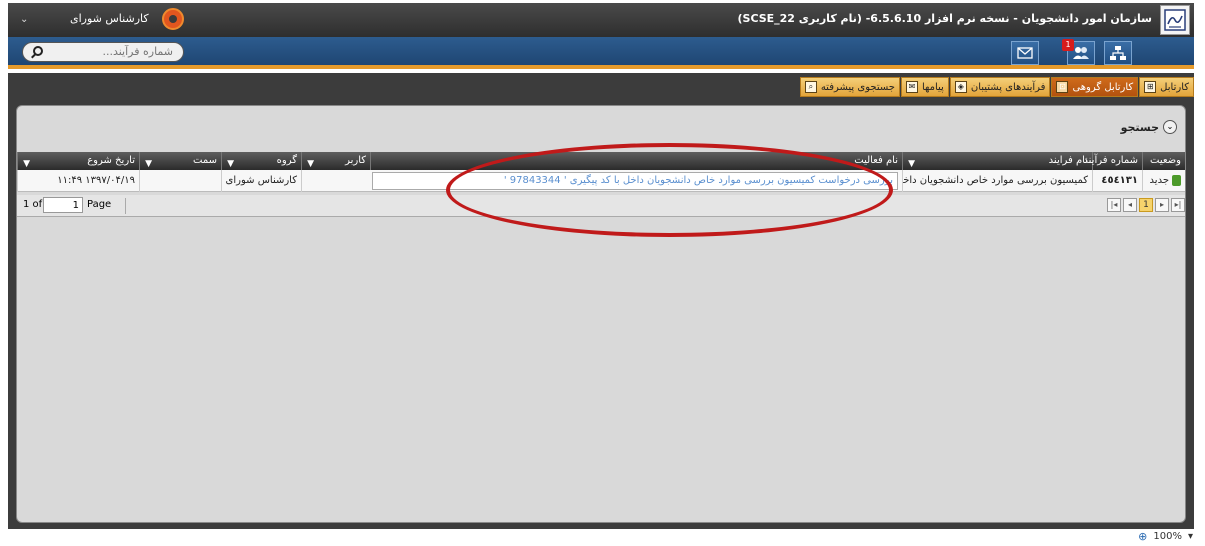 This screenshot has height=546, width=1205. What do you see at coordinates (601, 53) in the screenshot?
I see `main-toolbar: 1` at bounding box center [601, 53].